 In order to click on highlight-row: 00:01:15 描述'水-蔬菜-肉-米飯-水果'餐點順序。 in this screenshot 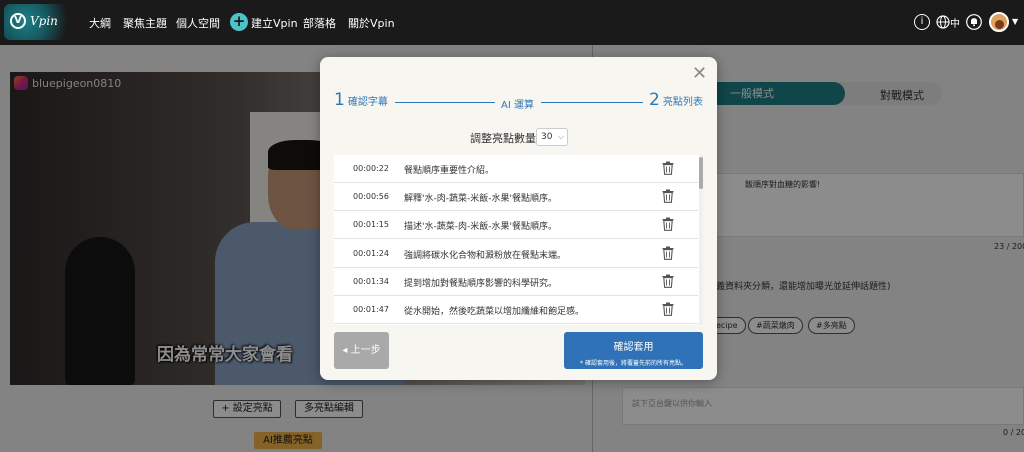, I will do `click(516, 225)`.